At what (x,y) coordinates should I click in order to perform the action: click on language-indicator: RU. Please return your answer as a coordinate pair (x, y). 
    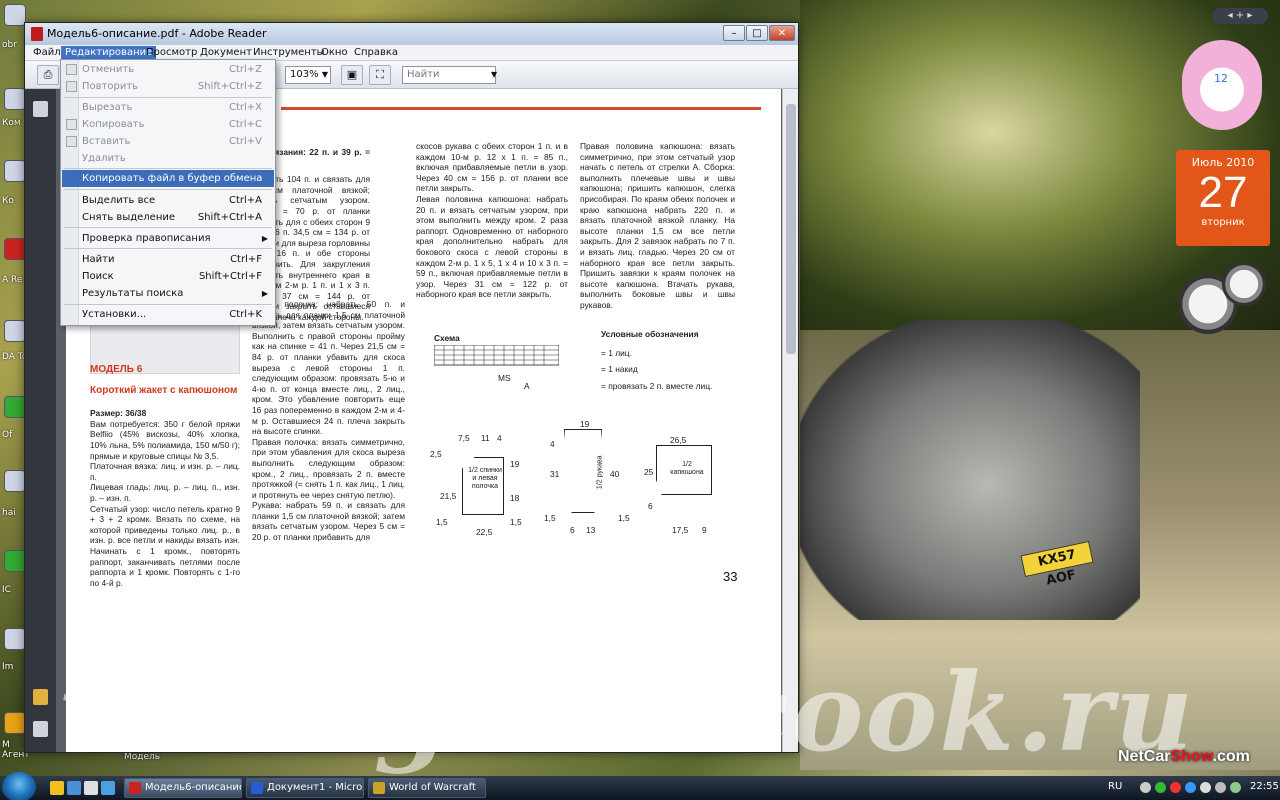
    Looking at the image, I should click on (1115, 786).